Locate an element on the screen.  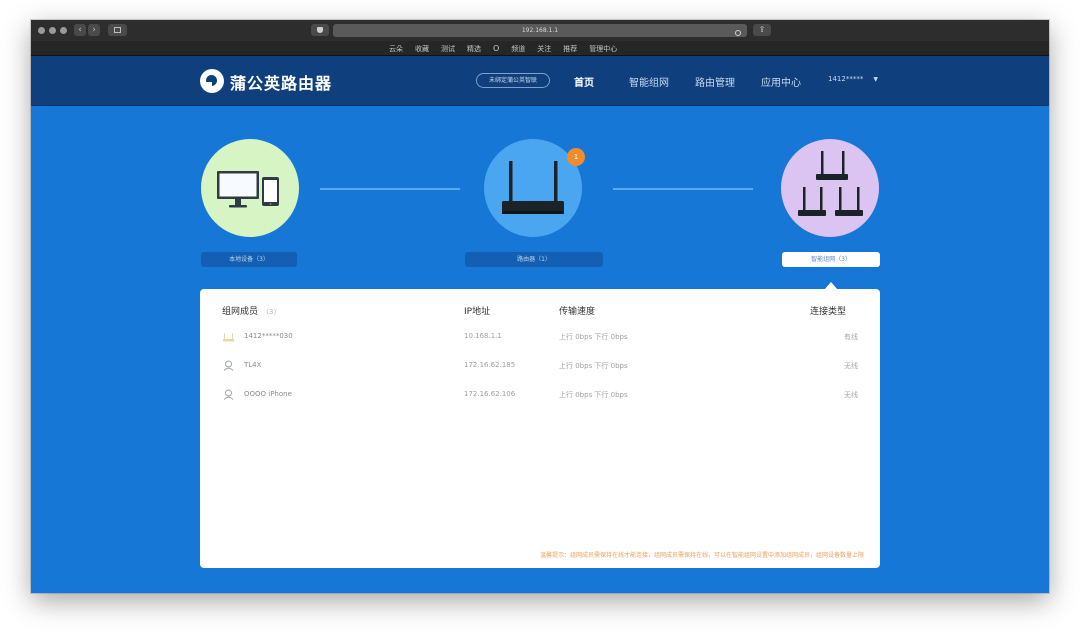
notification-badge: 1 is located at coordinates (576, 157).